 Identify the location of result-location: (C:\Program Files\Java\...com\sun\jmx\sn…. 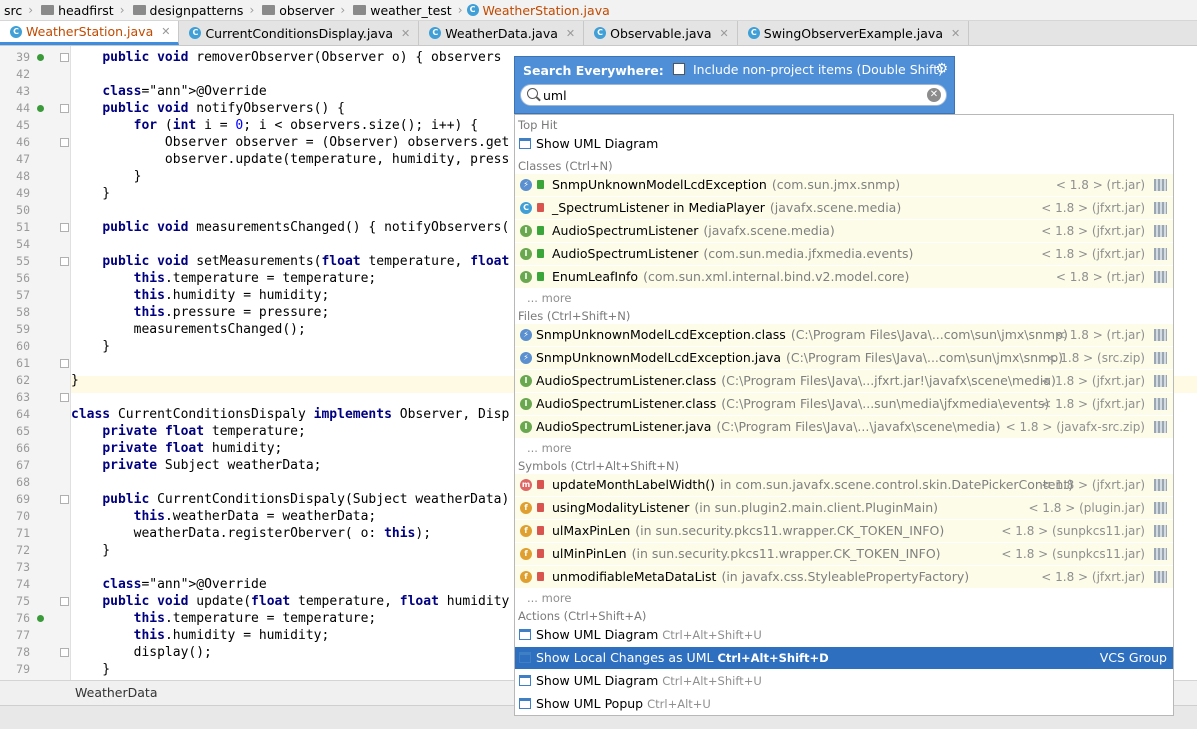
(924, 357).